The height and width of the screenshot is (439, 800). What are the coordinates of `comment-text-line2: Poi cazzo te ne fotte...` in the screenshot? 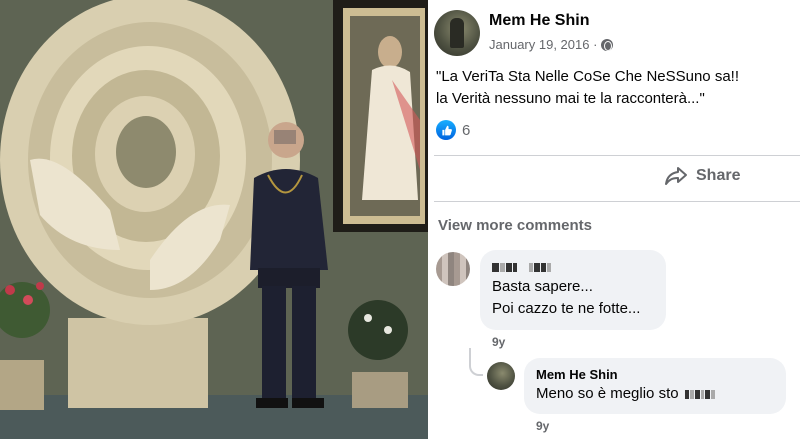 It's located at (566, 308).